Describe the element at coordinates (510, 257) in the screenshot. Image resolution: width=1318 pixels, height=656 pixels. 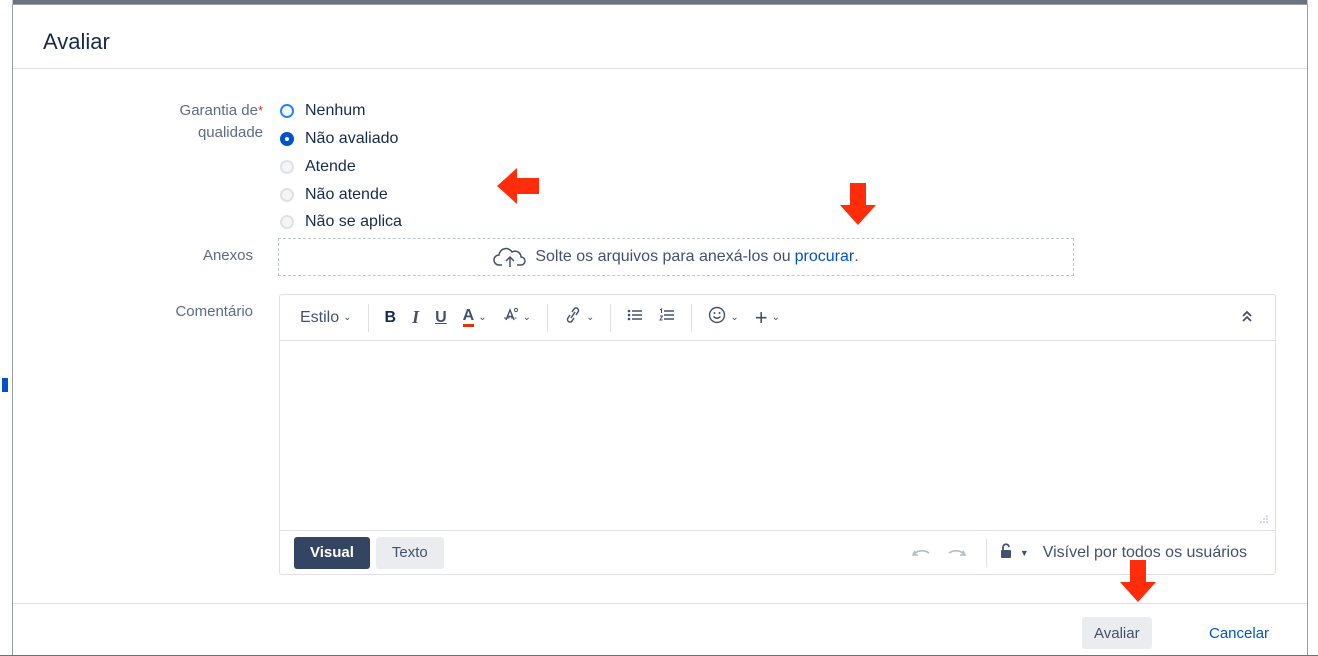
I see `cloud-upload-icon` at that location.